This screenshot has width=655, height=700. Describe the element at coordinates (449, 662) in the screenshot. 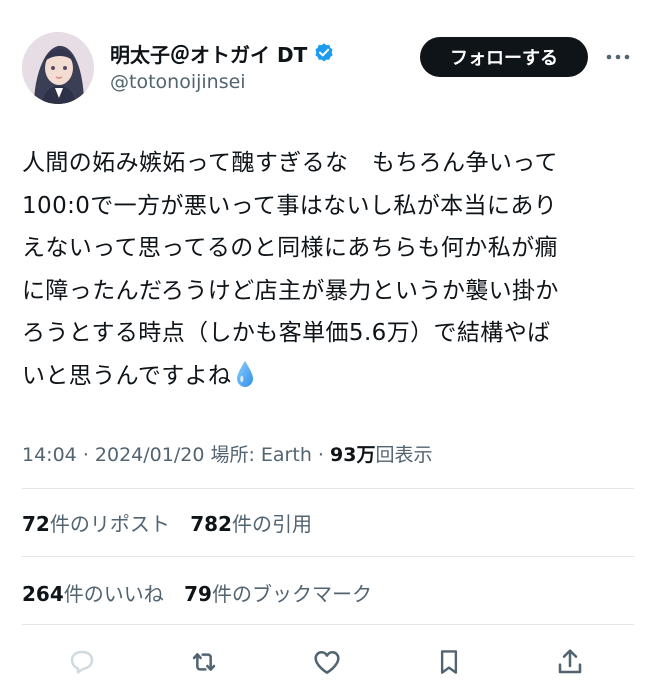

I see `bookmark-icon` at that location.